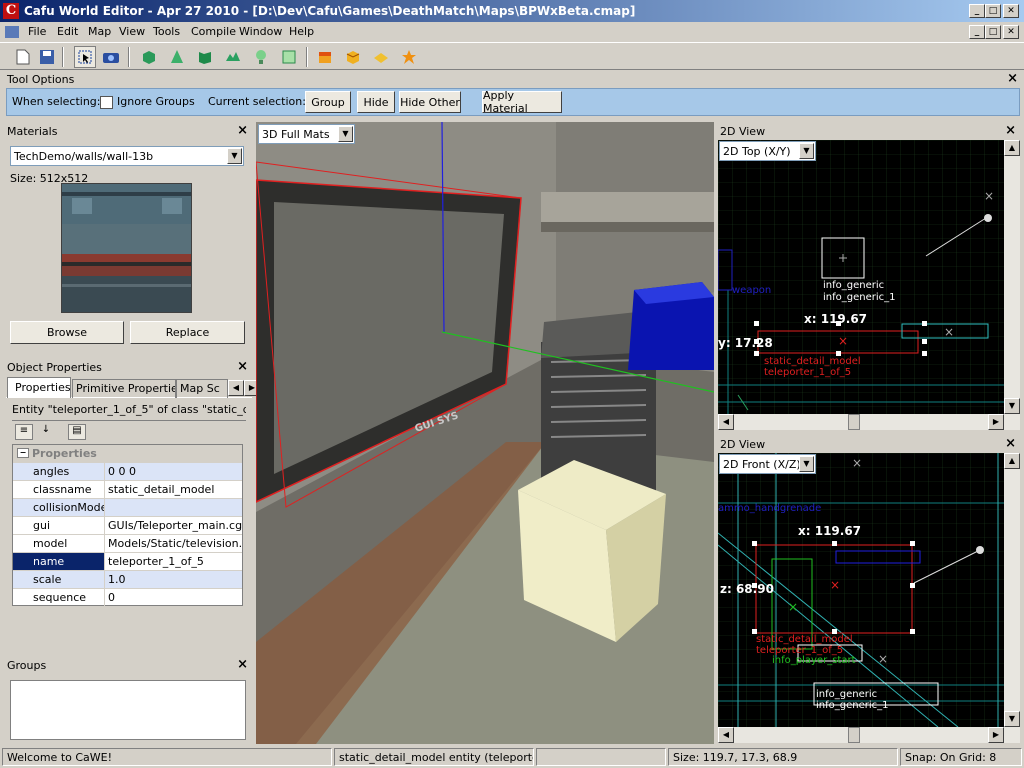  I want to click on property-value: 0 0 0, so click(173, 471).